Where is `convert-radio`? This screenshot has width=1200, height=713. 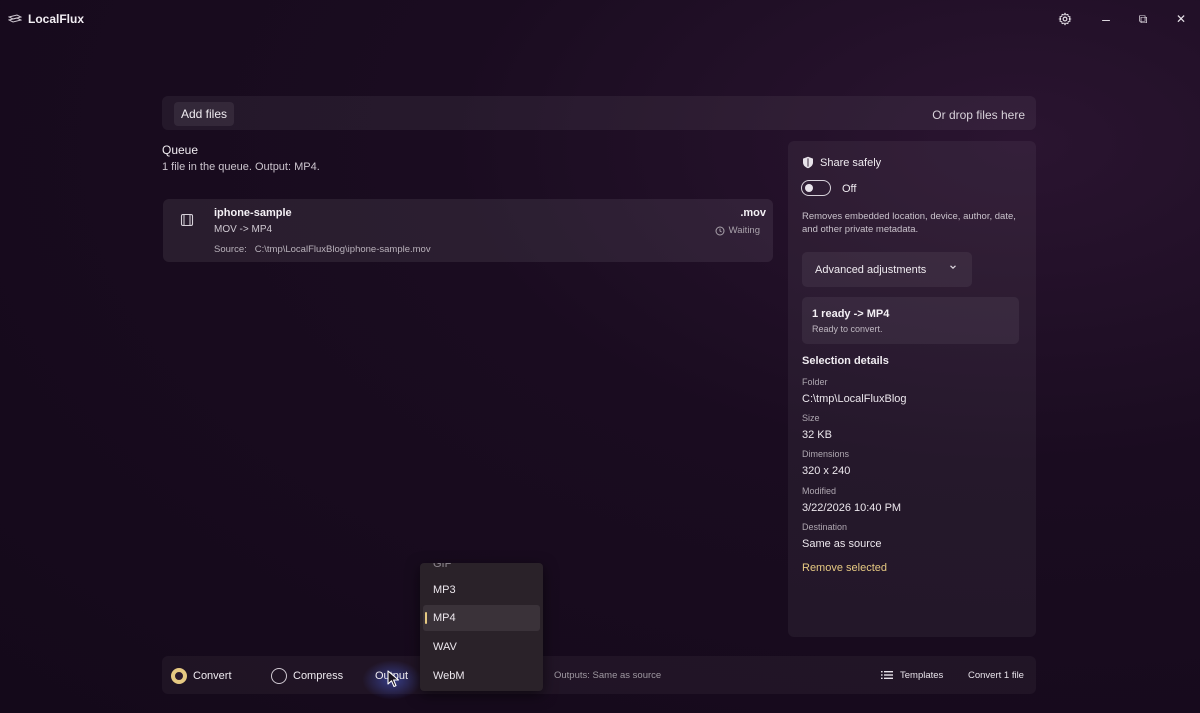
convert-radio is located at coordinates (179, 676).